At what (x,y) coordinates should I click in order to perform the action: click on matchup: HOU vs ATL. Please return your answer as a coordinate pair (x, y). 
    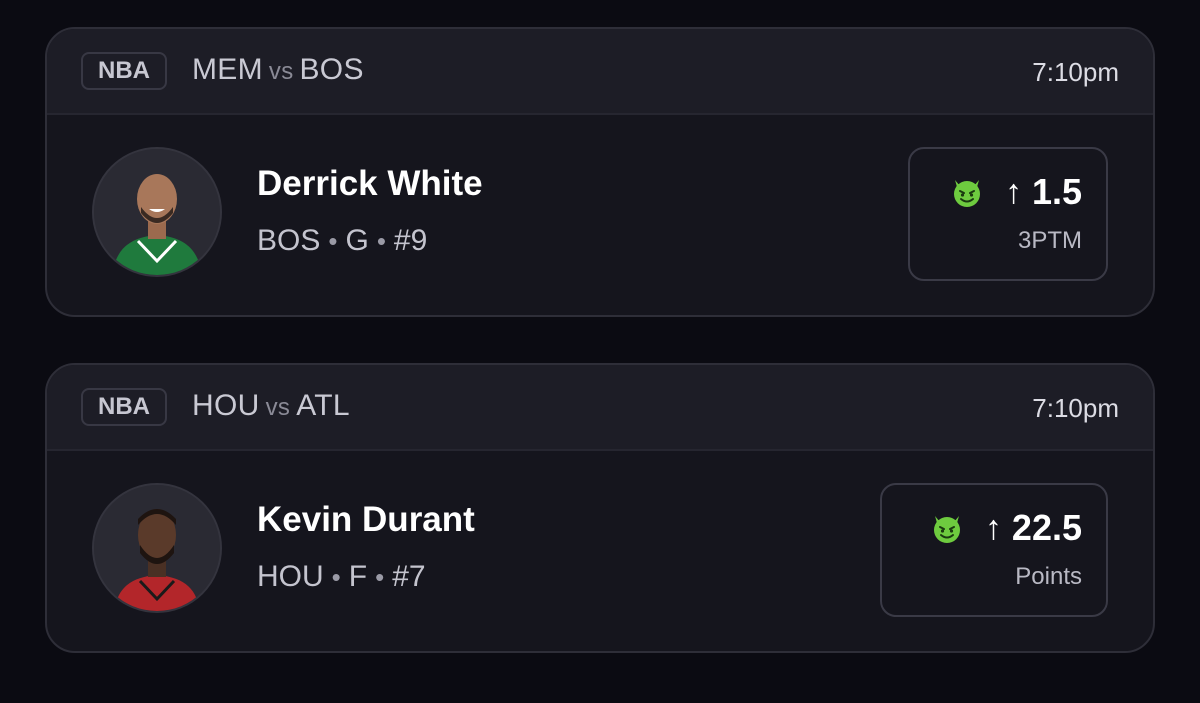
    Looking at the image, I should click on (271, 406).